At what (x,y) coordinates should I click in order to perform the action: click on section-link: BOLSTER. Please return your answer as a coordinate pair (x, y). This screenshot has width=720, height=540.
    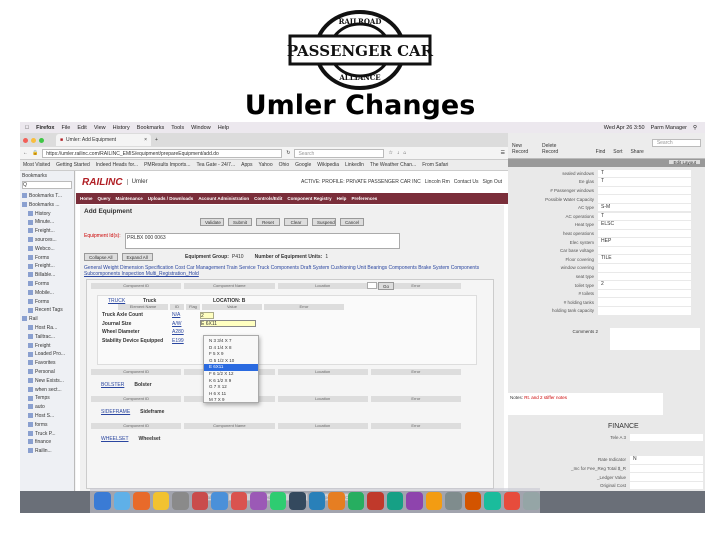
    Looking at the image, I should click on (112, 385).